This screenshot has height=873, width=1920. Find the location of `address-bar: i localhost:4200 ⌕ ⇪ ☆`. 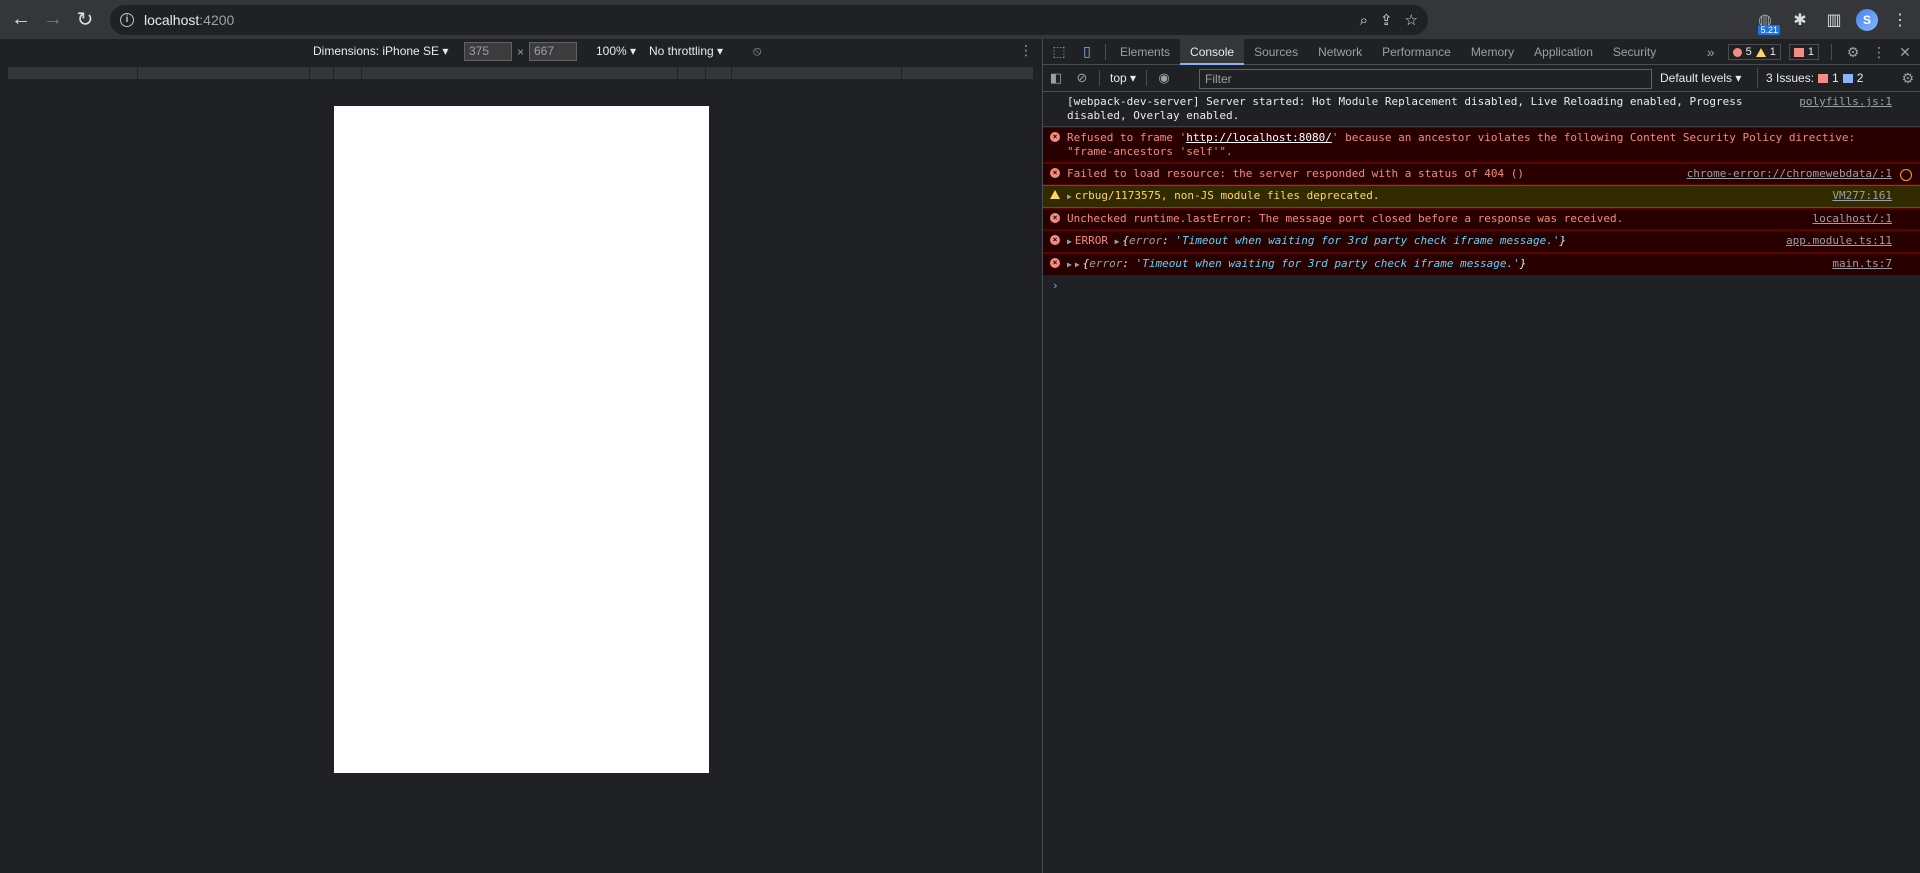

address-bar: i localhost:4200 ⌕ ⇪ ☆ is located at coordinates (769, 20).